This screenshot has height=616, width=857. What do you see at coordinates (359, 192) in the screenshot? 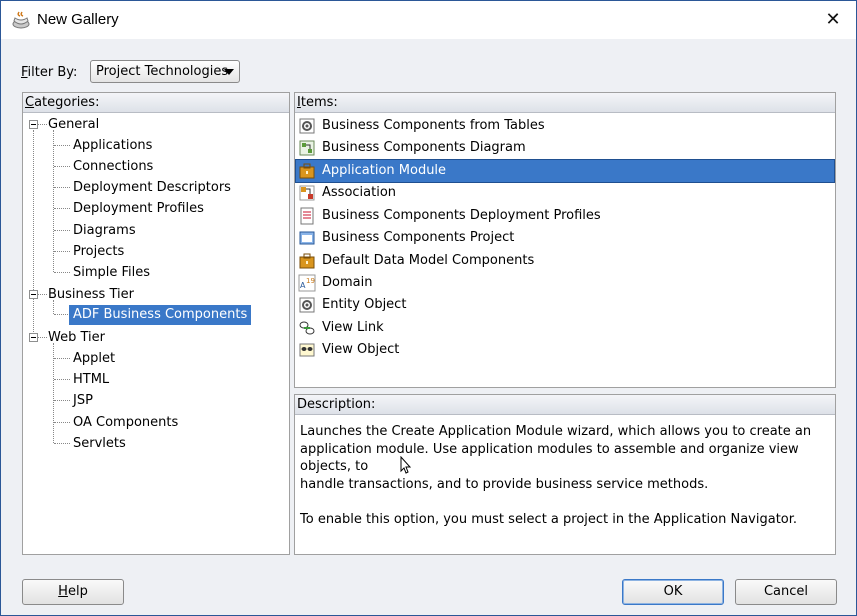
I see `item-label: Association` at bounding box center [359, 192].